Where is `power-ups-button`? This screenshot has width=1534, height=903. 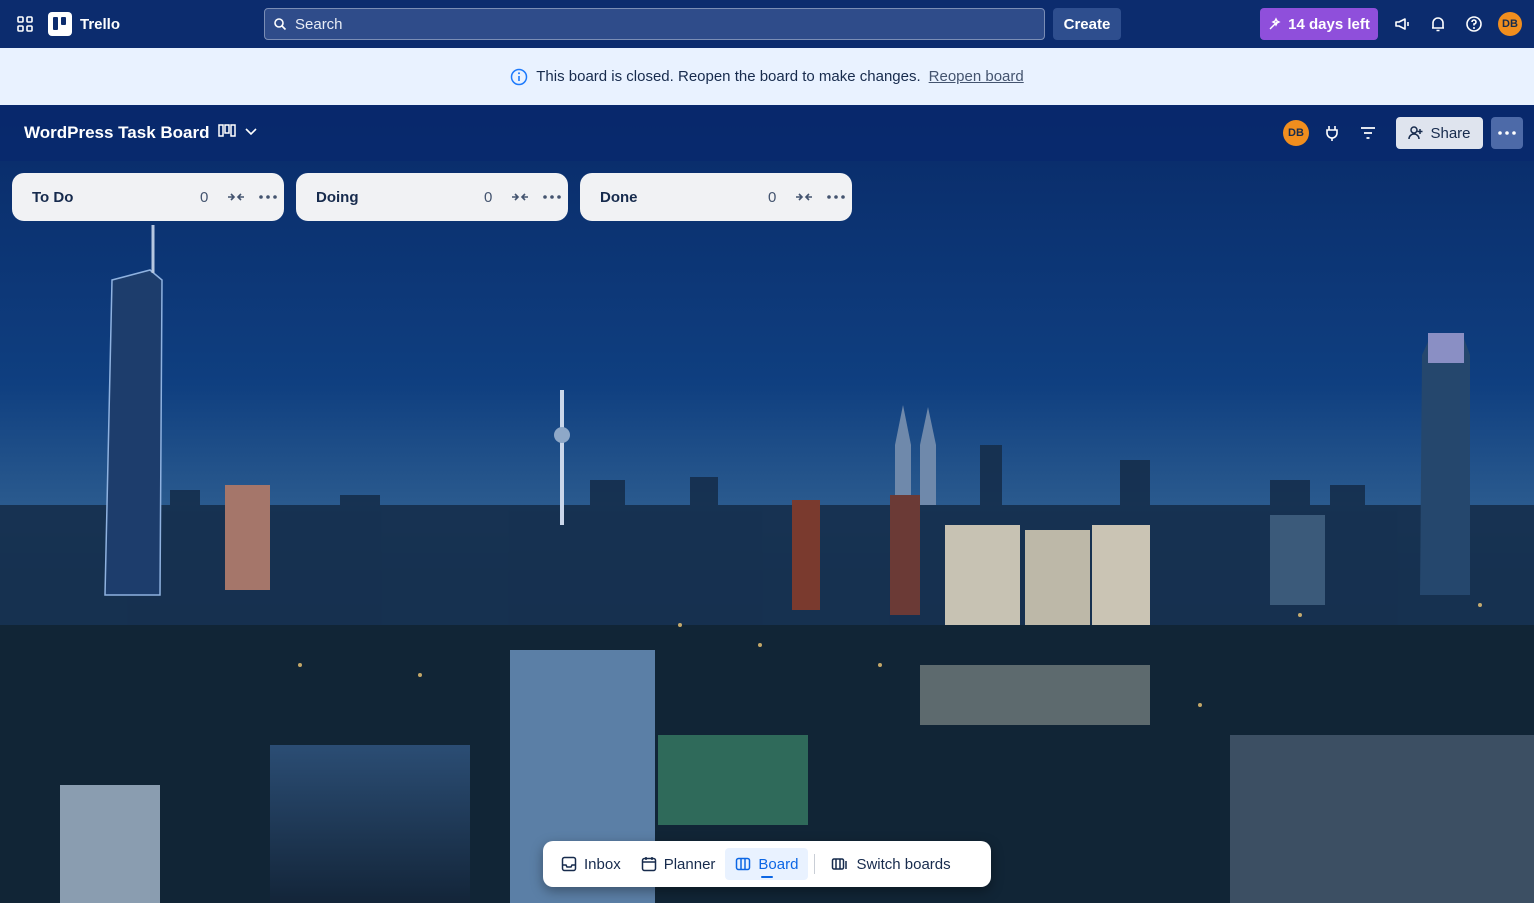 power-ups-button is located at coordinates (1332, 133).